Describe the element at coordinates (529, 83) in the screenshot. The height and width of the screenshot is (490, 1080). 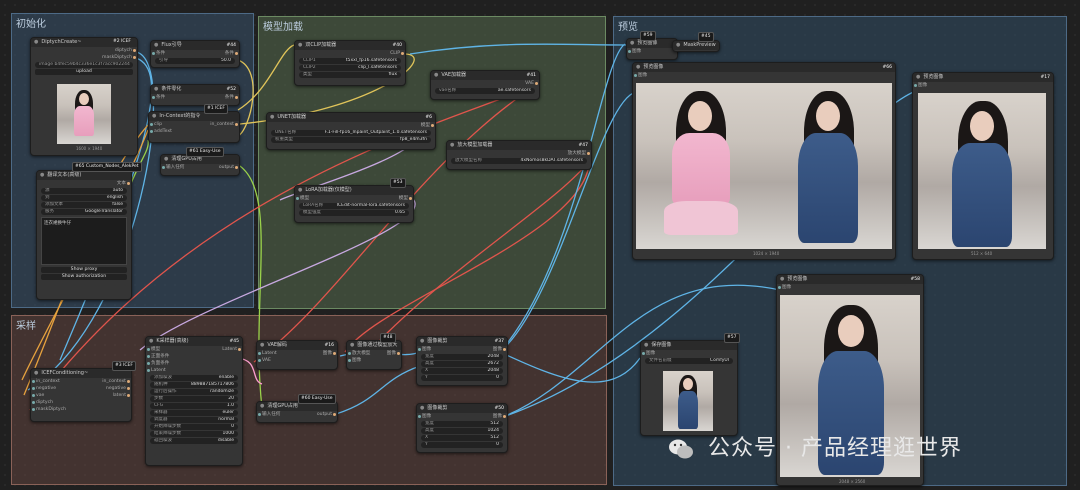
I see `output-vae: VAE` at that location.